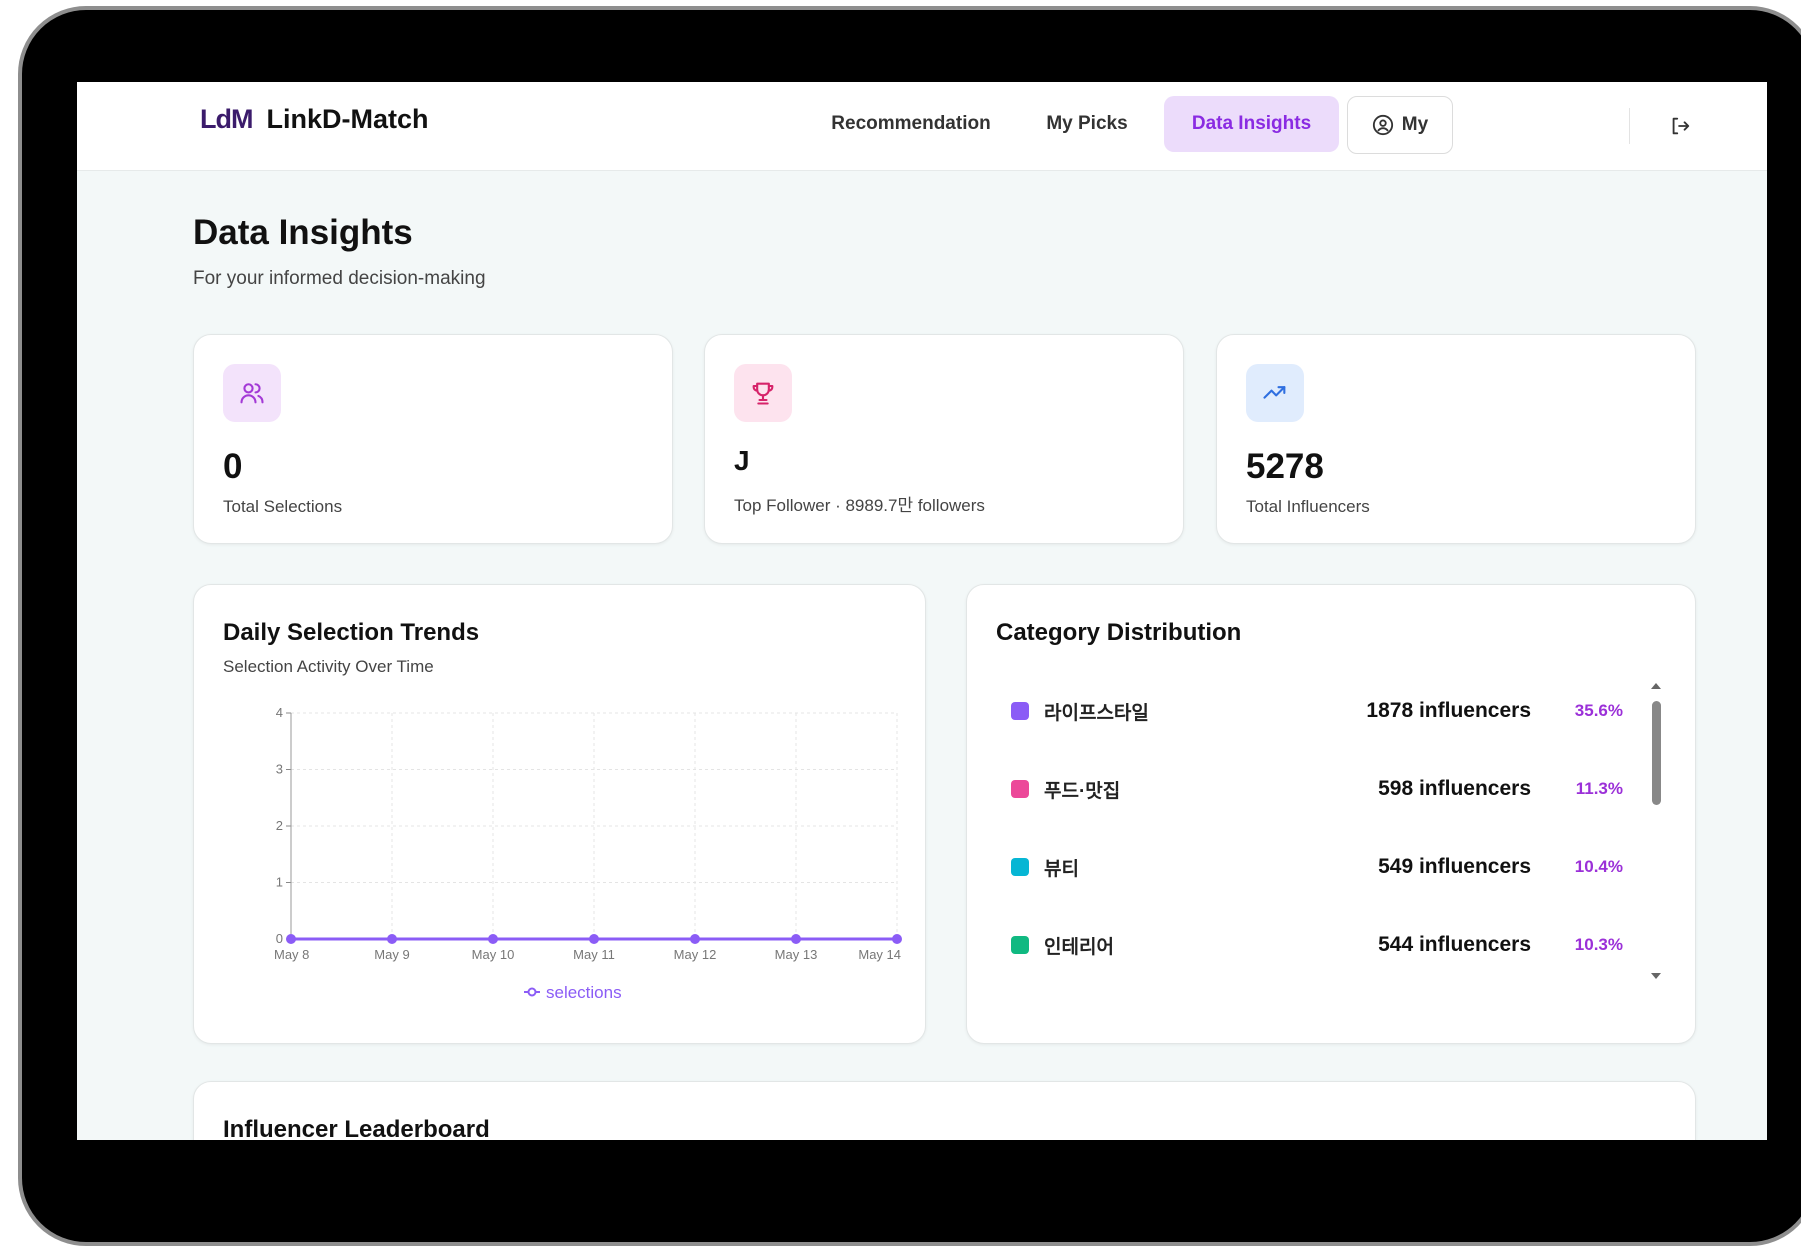  Describe the element at coordinates (594, 954) in the screenshot. I see `x-axis-tick-label: May 11` at that location.